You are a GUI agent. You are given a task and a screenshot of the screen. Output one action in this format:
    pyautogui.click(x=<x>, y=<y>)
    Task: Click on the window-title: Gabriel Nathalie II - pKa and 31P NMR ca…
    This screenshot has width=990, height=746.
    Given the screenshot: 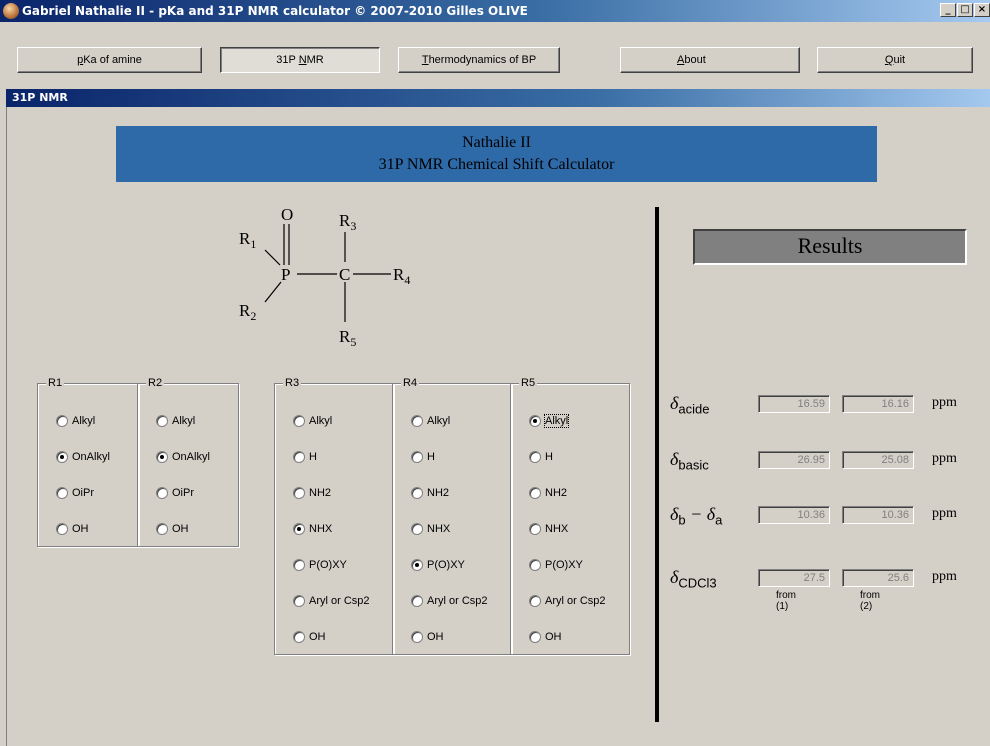 What is the action you would take?
    pyautogui.click(x=275, y=11)
    